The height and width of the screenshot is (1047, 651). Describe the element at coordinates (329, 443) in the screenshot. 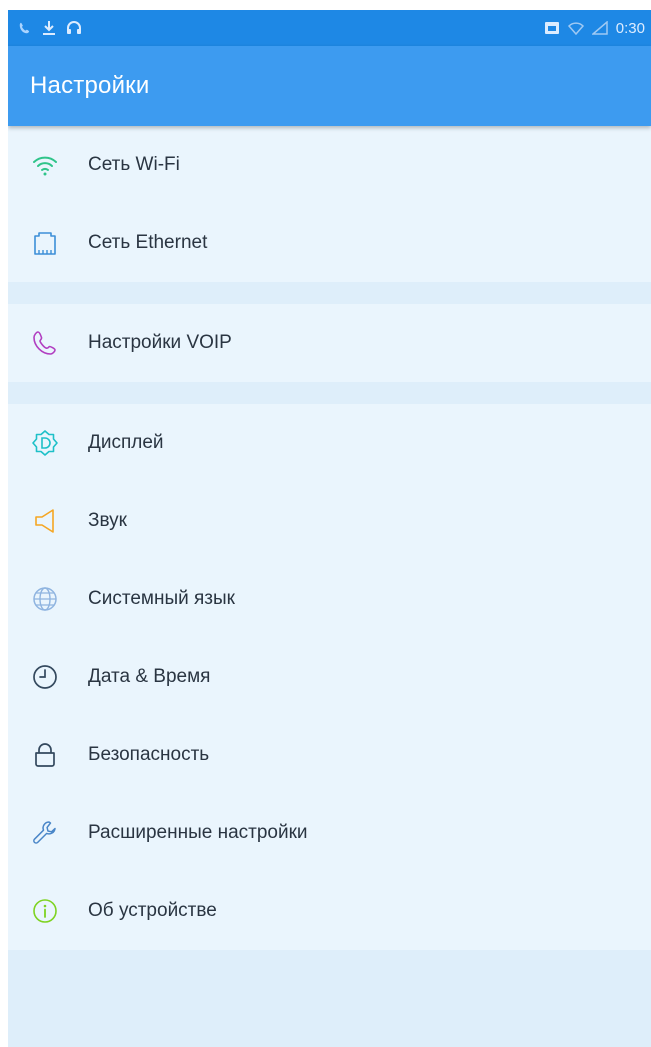

I see `settings-item-display: Дисплей` at that location.